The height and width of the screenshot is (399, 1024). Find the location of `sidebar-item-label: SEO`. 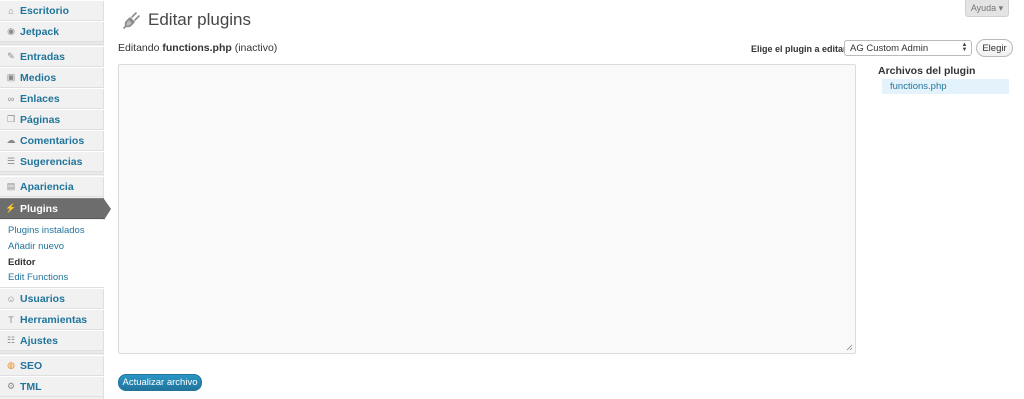

sidebar-item-label: SEO is located at coordinates (31, 365).